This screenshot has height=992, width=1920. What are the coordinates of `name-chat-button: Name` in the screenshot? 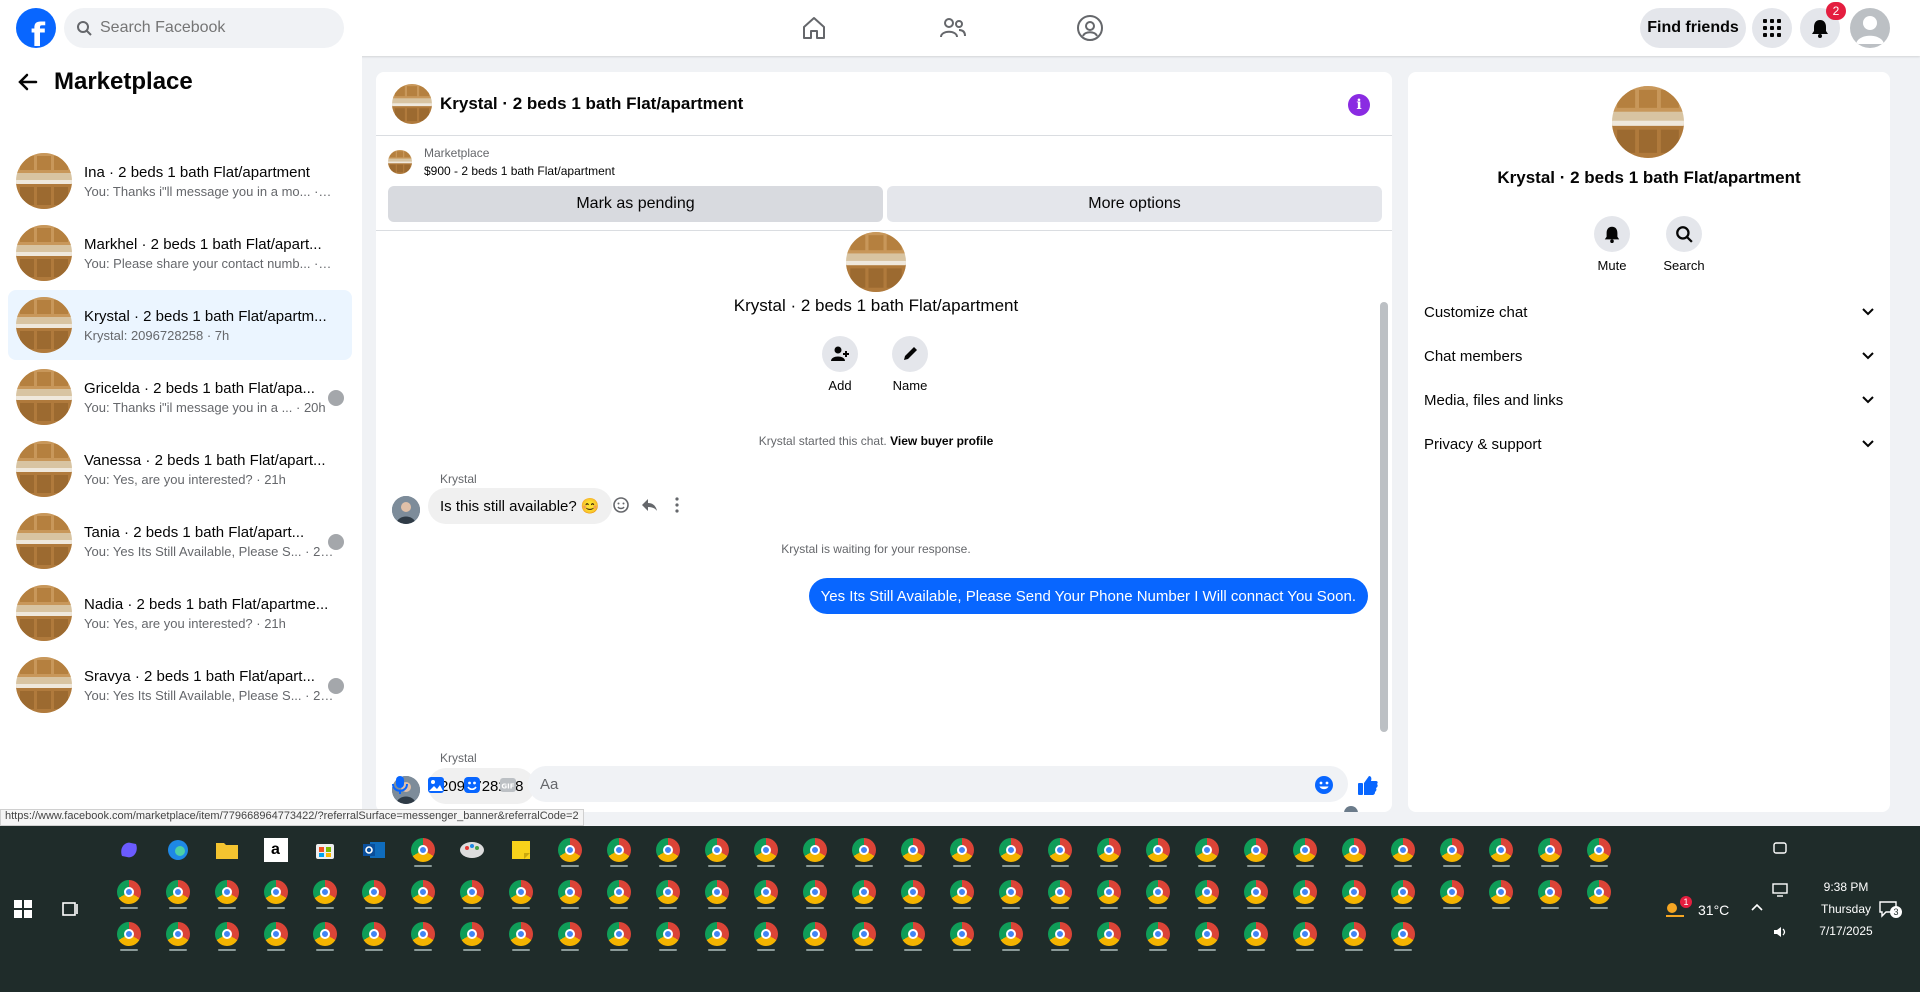 It's located at (910, 364).